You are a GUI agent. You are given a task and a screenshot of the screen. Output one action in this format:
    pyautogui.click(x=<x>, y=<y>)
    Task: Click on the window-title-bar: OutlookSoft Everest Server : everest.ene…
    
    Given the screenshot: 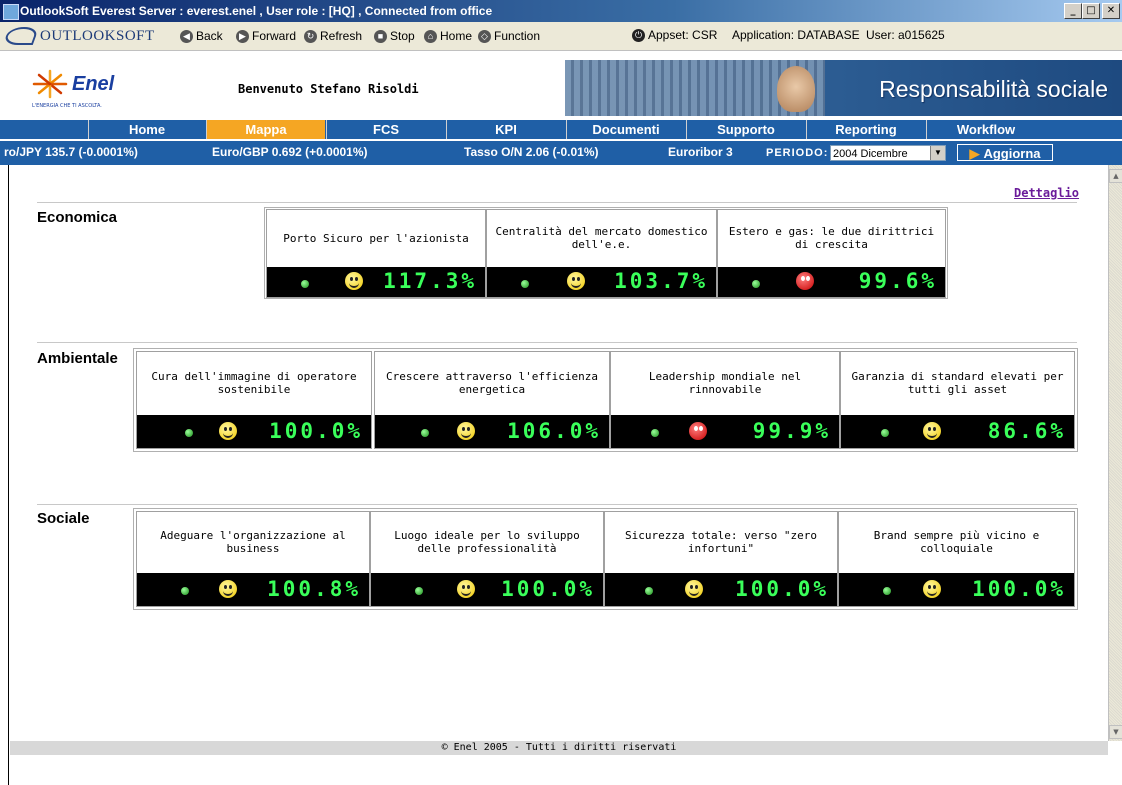 What is the action you would take?
    pyautogui.click(x=561, y=11)
    